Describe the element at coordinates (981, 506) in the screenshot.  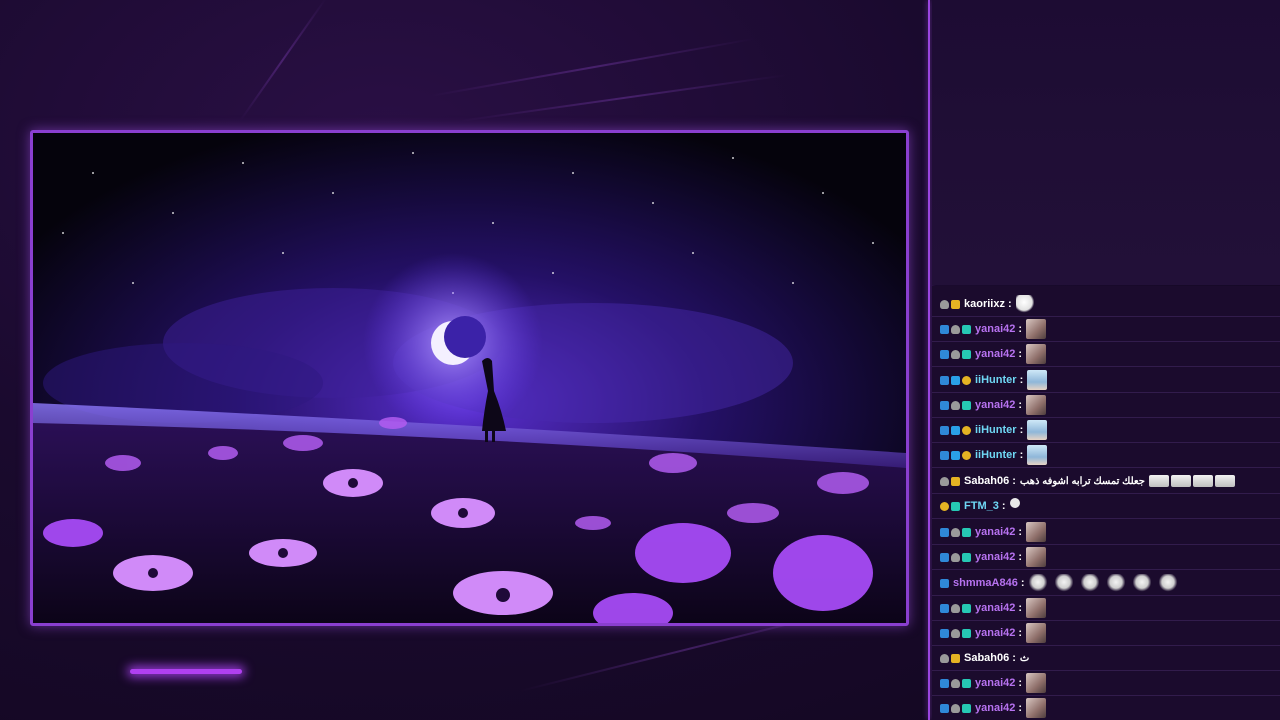
I see `chat-username: FTM_3` at that location.